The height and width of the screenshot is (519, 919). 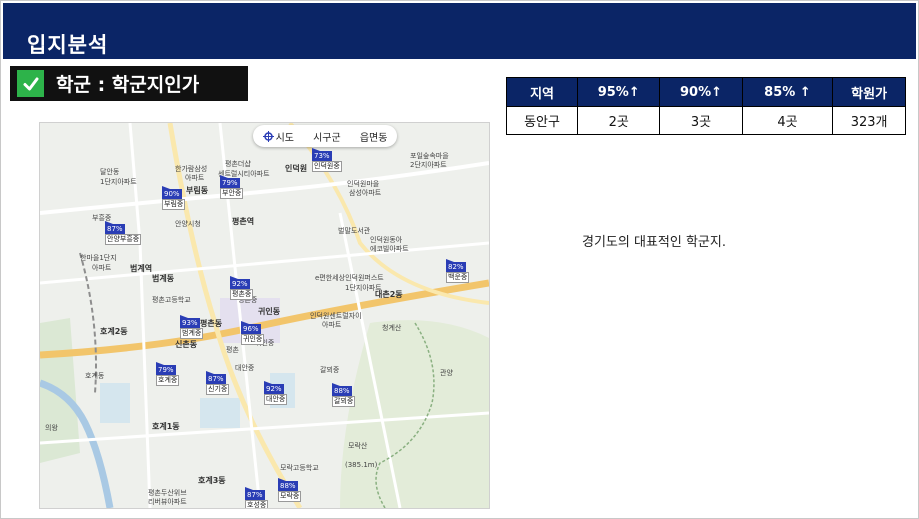 What do you see at coordinates (269, 311) in the screenshot?
I see `map-place-label: 귀인동` at bounding box center [269, 311].